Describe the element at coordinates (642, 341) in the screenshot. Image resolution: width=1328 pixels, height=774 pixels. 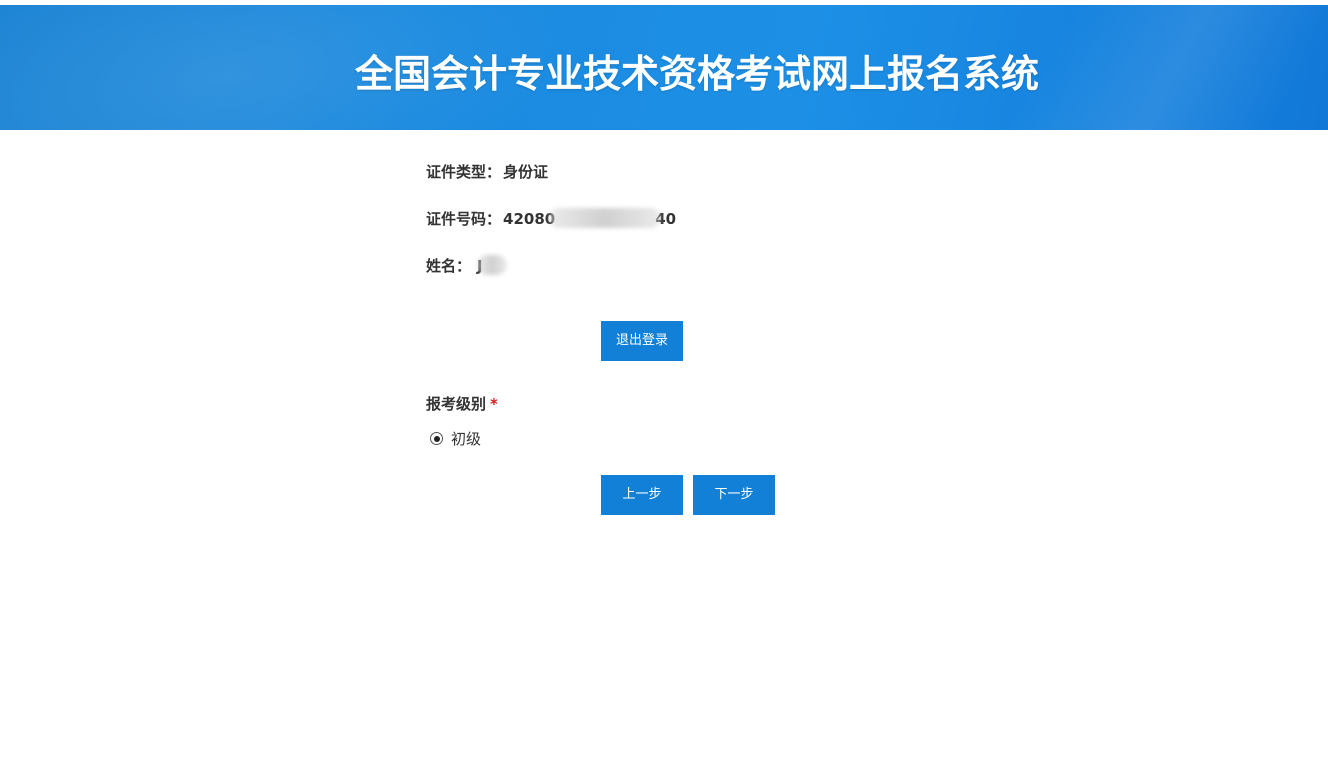
I see `logout-button: 退出登录` at that location.